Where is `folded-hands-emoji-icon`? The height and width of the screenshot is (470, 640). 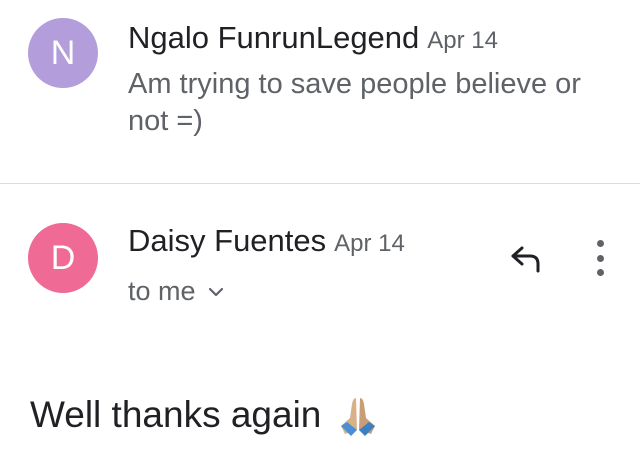 folded-hands-emoji-icon is located at coordinates (358, 417).